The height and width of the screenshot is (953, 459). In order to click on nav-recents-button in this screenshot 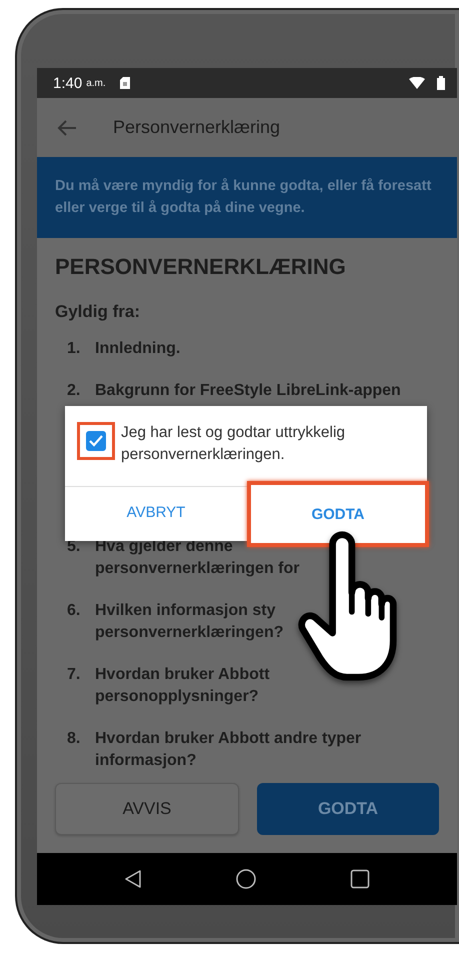, I will do `click(360, 879)`.